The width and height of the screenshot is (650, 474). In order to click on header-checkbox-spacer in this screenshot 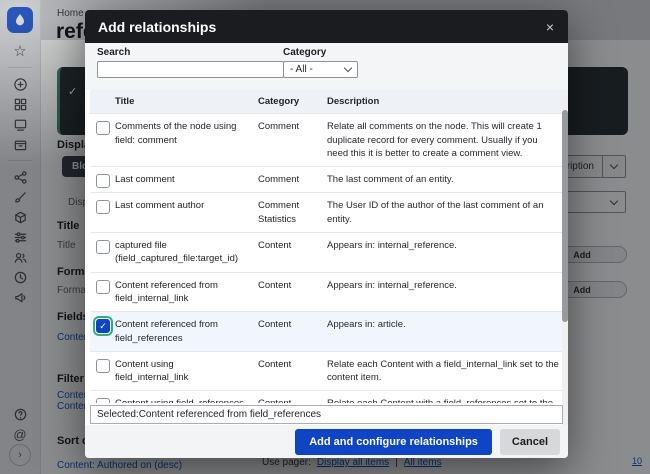, I will do `click(102, 101)`.